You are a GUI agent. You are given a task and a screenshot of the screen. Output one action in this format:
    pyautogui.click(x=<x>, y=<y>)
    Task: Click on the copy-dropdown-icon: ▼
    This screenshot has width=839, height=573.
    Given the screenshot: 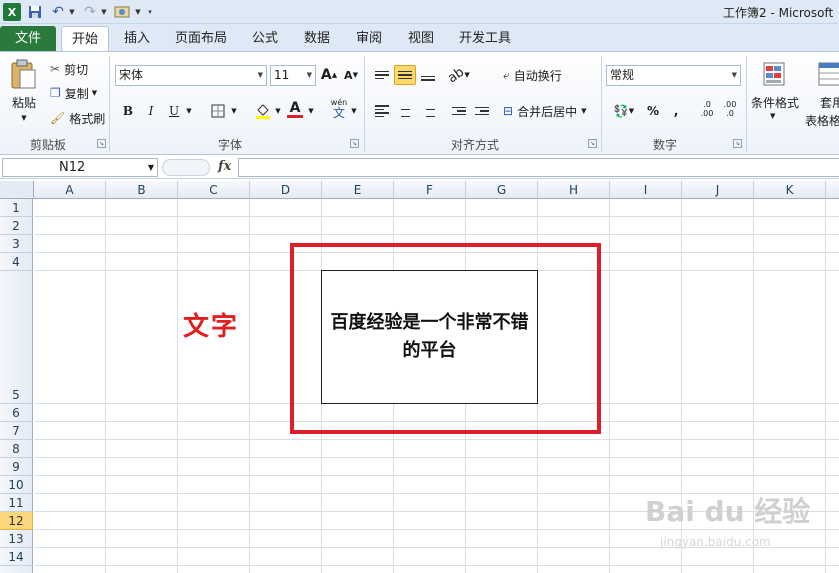 What is the action you would take?
    pyautogui.click(x=94, y=93)
    